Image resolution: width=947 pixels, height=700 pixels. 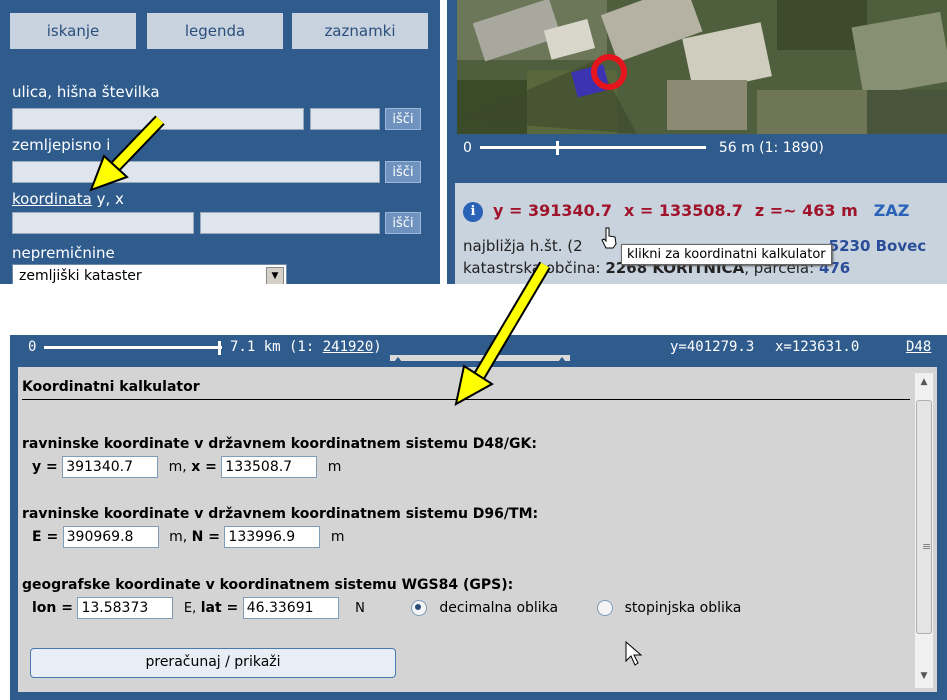 What do you see at coordinates (86, 92) in the screenshot?
I see `street-label: ulica, hišna številka` at bounding box center [86, 92].